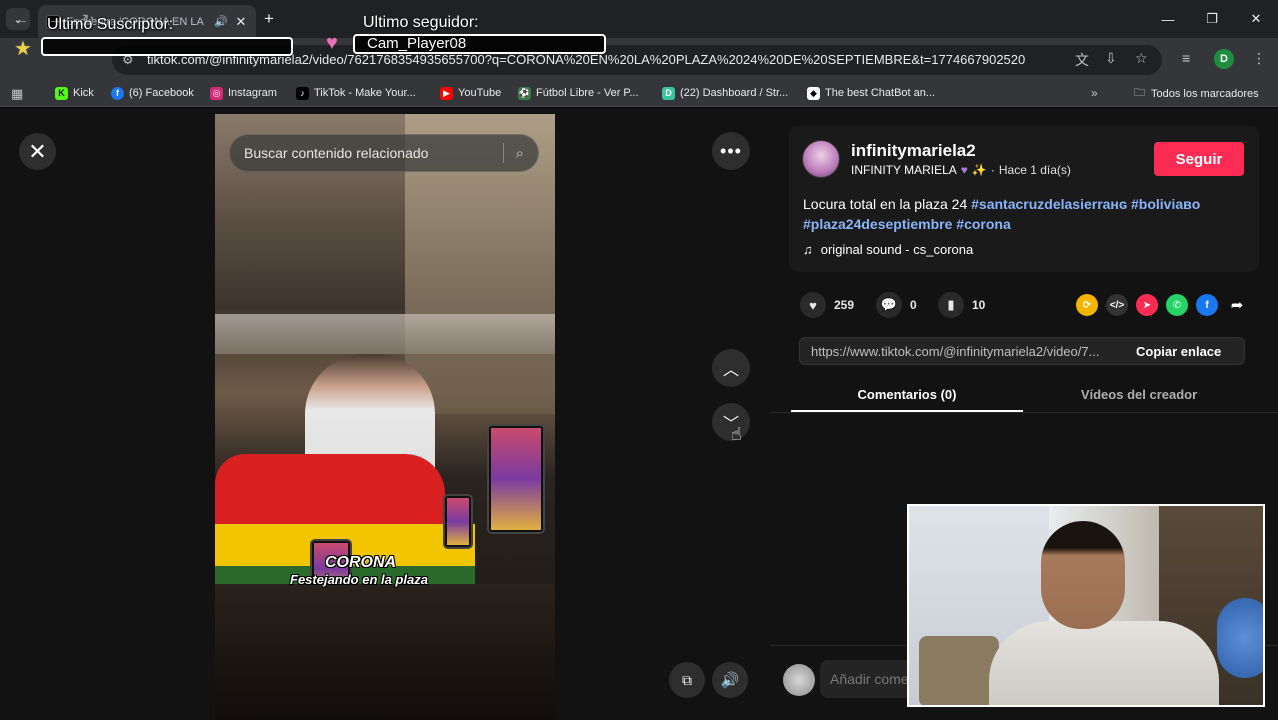  Describe the element at coordinates (117, 93) in the screenshot. I see `facebook-icon: f` at that location.